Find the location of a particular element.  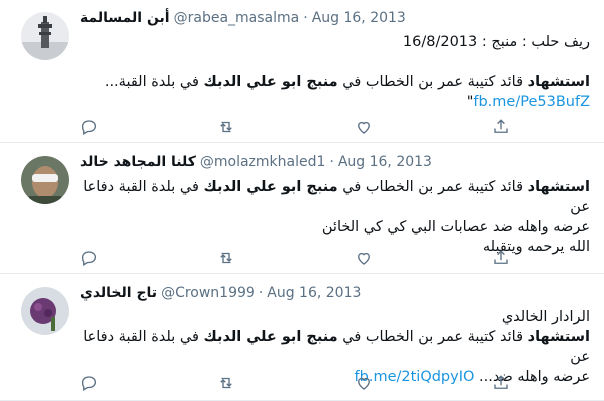

tweet-line: "fb.me/Pe53BufZ is located at coordinates (528, 102).